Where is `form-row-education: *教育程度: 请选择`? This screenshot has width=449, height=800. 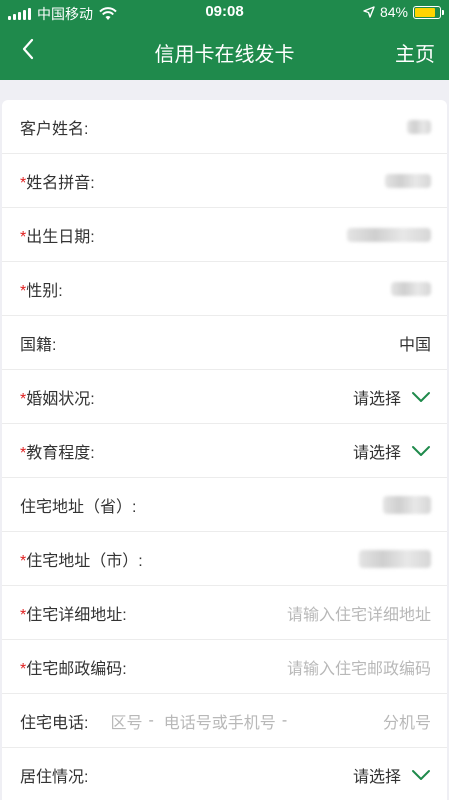
form-row-education: *教育程度: 请选择 is located at coordinates (224, 451).